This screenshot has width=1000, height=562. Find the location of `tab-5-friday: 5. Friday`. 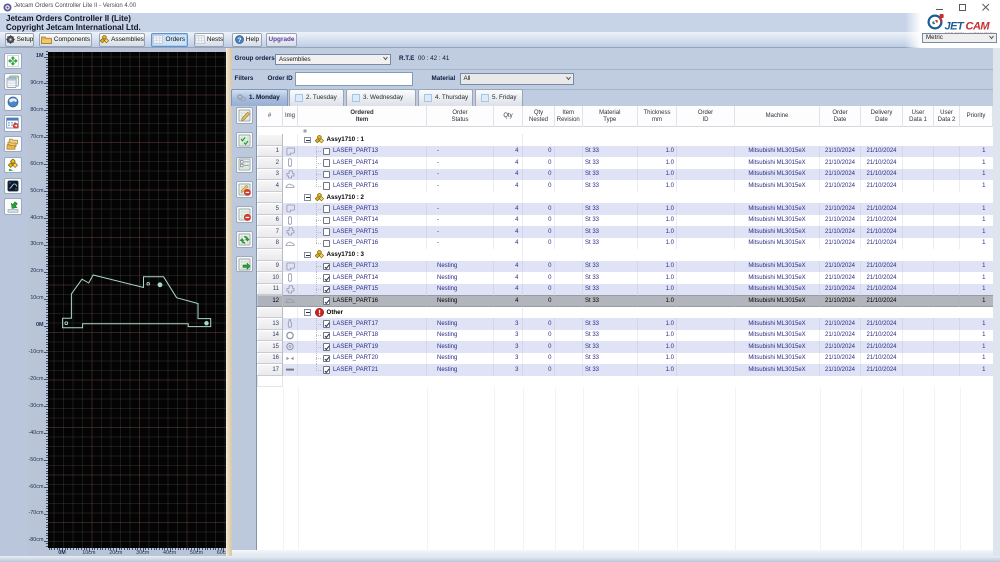

tab-5-friday: 5. Friday is located at coordinates (499, 97).